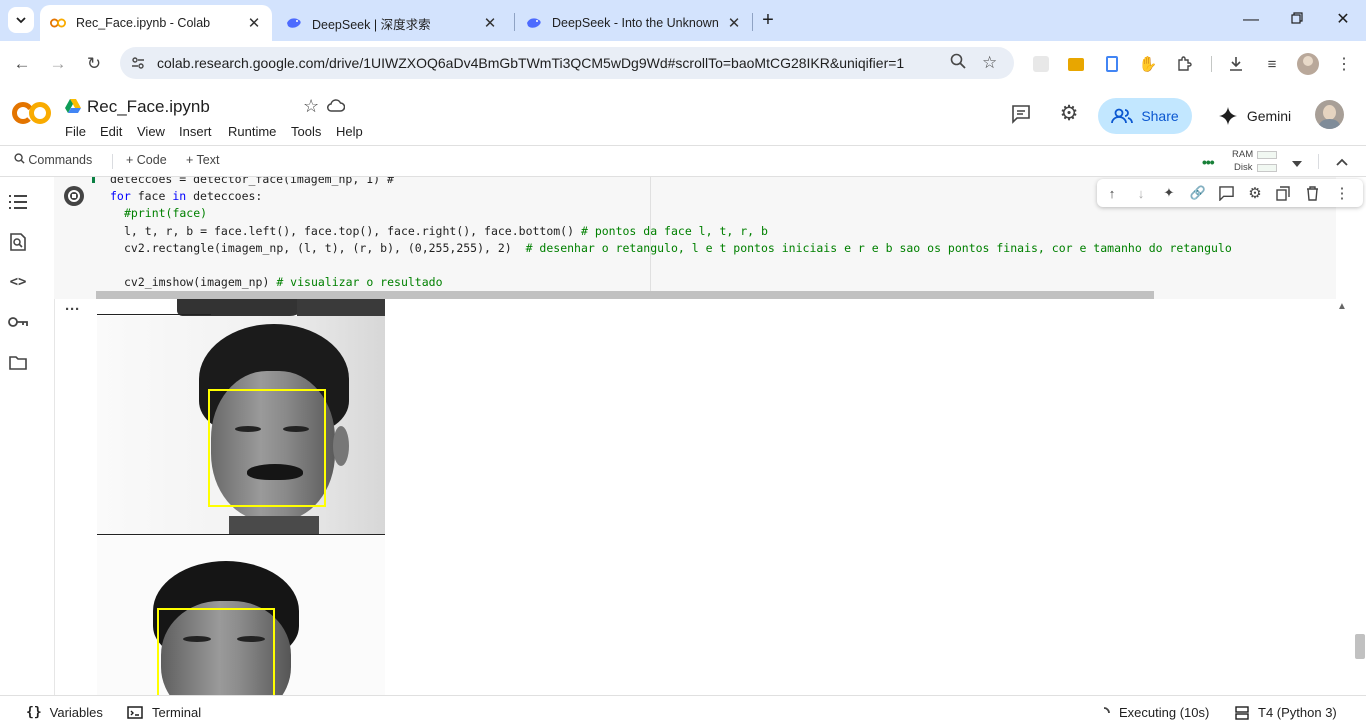 This screenshot has height=728, width=1366. Describe the element at coordinates (1283, 193) in the screenshot. I see `mirror-cell-icon` at that location.